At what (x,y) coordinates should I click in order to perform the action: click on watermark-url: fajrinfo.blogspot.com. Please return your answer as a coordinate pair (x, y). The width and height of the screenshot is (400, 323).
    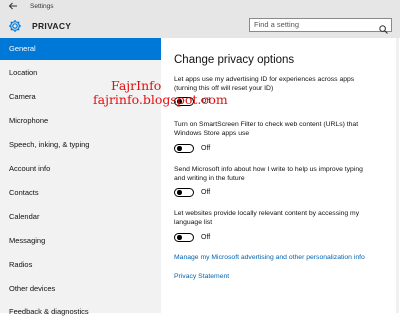
    Looking at the image, I should click on (160, 99).